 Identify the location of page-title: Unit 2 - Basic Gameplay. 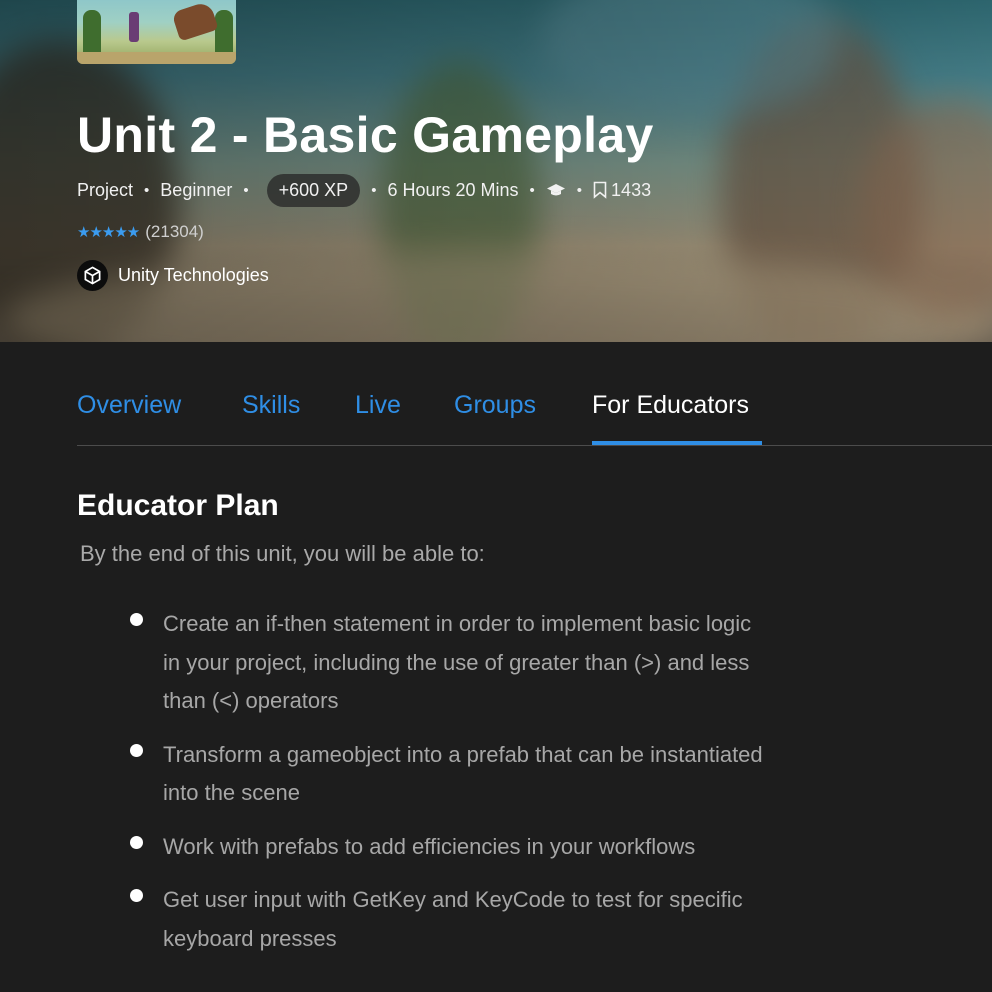
(365, 135).